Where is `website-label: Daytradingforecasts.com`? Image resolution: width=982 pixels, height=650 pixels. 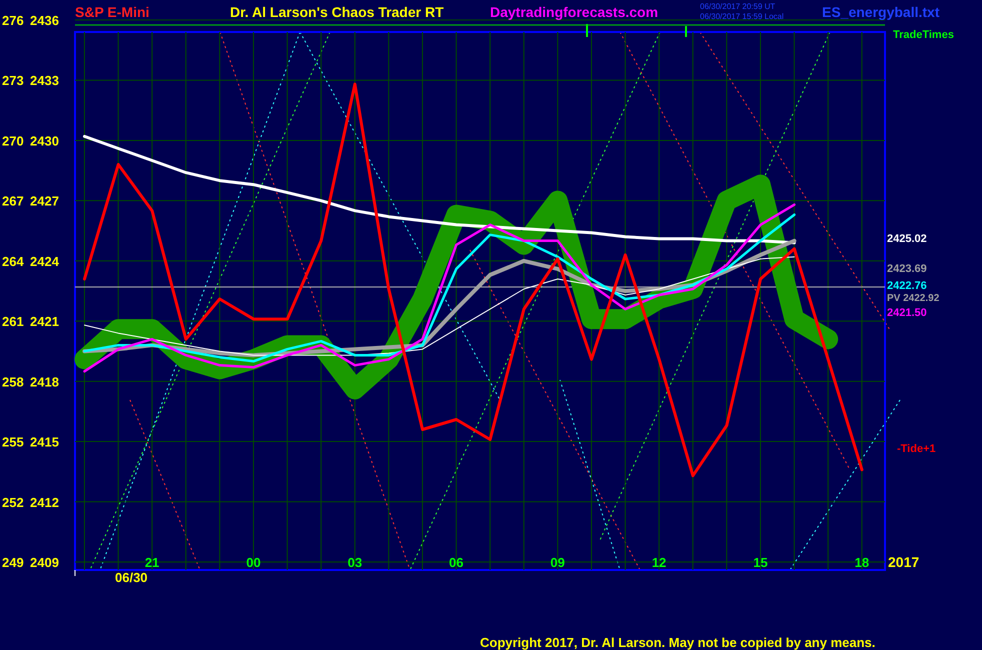 website-label: Daytradingforecasts.com is located at coordinates (574, 12).